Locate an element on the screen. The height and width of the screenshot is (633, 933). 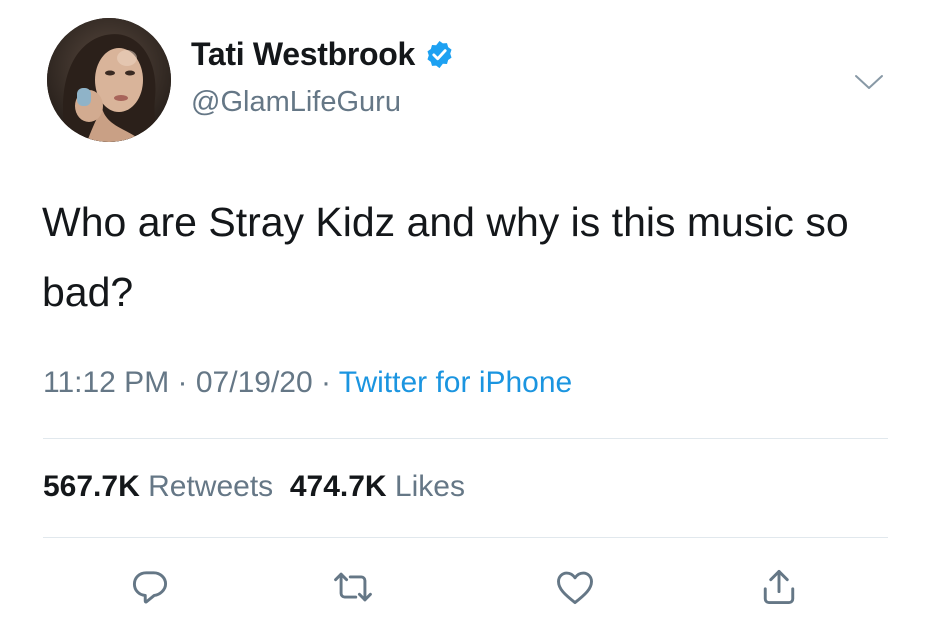
retweet-icon is located at coordinates (353, 587).